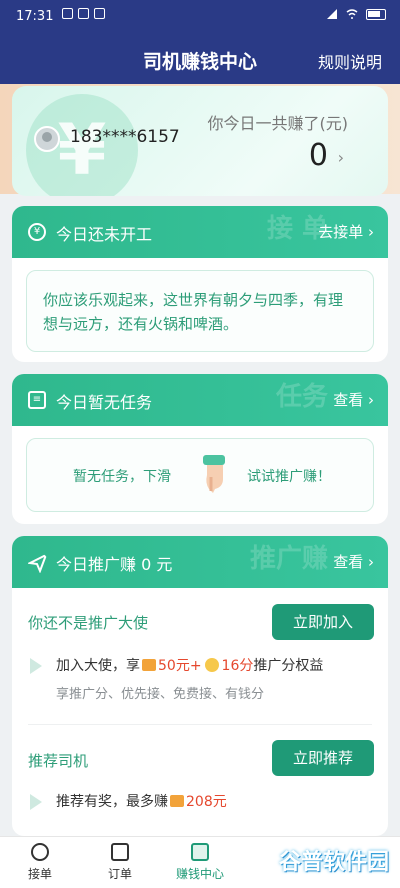  What do you see at coordinates (120, 862) in the screenshot?
I see `tab-orders: 订单` at bounding box center [120, 862].